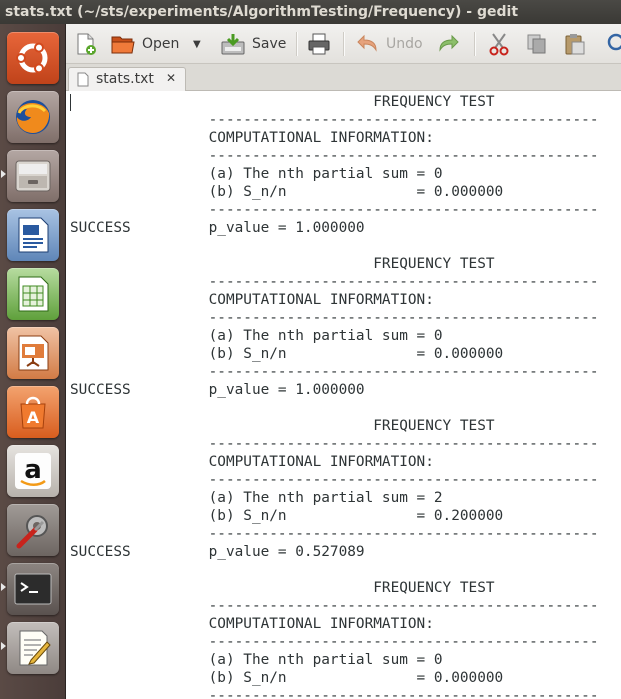  I want to click on editor-line: (a) The nth partial sum = 2, so click(256, 498).